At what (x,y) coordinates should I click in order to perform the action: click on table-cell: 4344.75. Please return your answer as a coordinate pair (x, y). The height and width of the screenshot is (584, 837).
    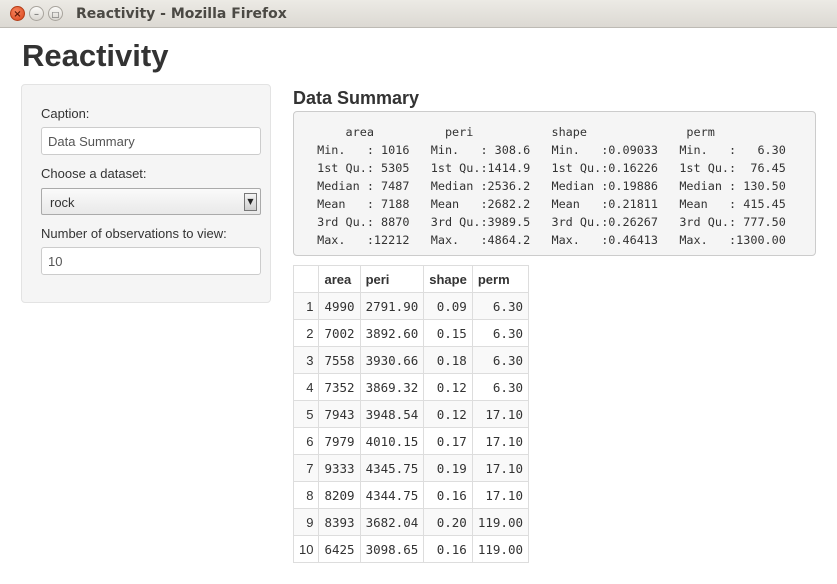
    Looking at the image, I should click on (392, 495).